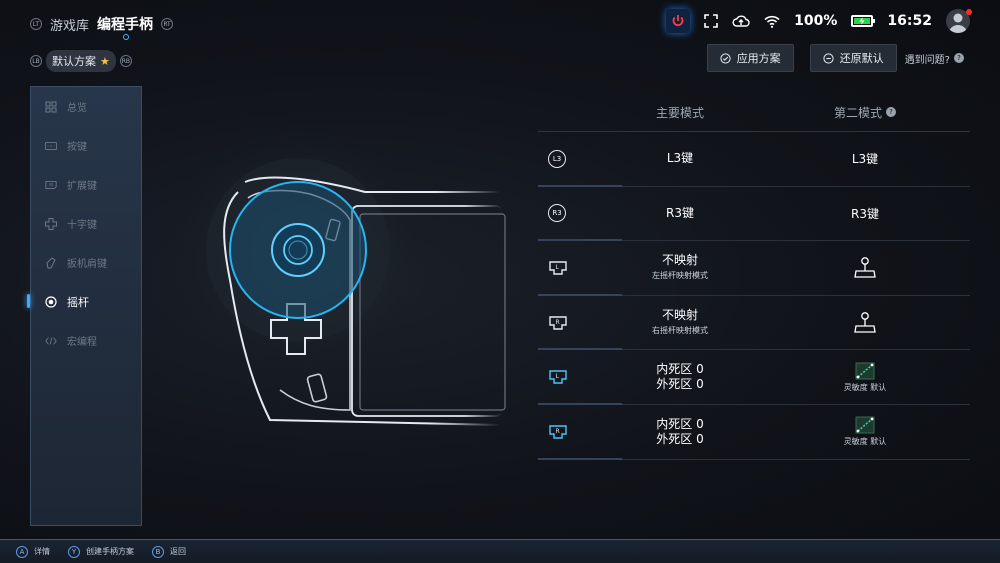  I want to click on hint-details-label: 详情, so click(42, 551).